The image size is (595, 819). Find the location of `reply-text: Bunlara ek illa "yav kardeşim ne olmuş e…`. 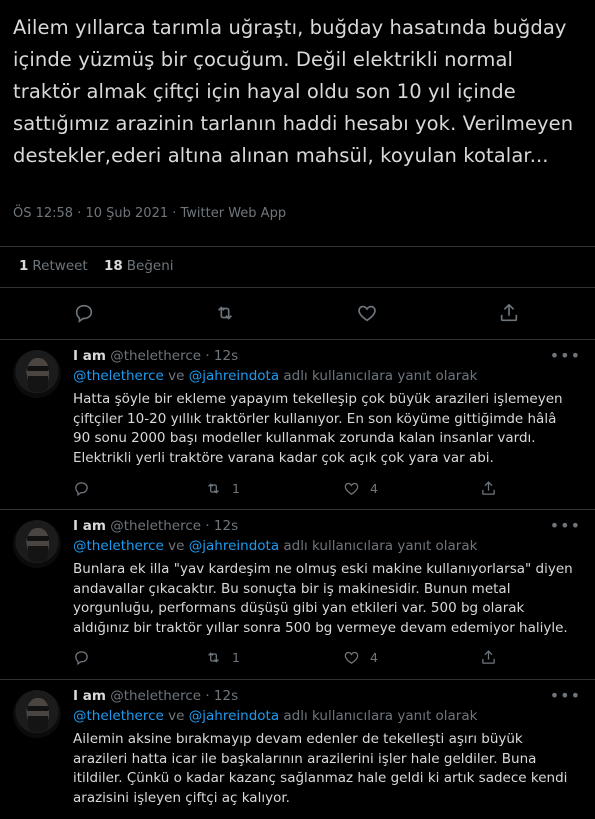

reply-text: Bunlara ek illa "yav kardeşim ne olmuş e… is located at coordinates (323, 598).